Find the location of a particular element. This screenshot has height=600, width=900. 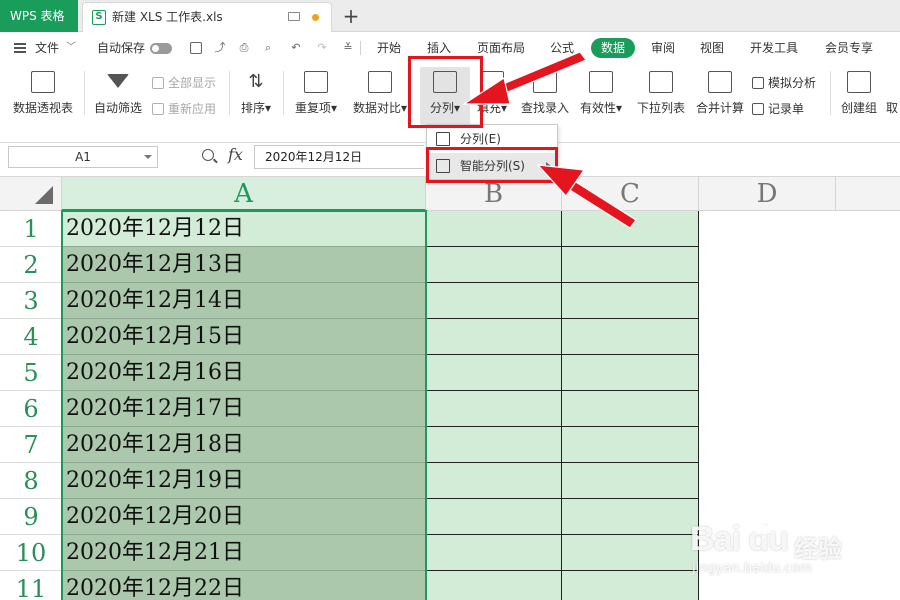

arrow-to-split-icon is located at coordinates (524, 78).